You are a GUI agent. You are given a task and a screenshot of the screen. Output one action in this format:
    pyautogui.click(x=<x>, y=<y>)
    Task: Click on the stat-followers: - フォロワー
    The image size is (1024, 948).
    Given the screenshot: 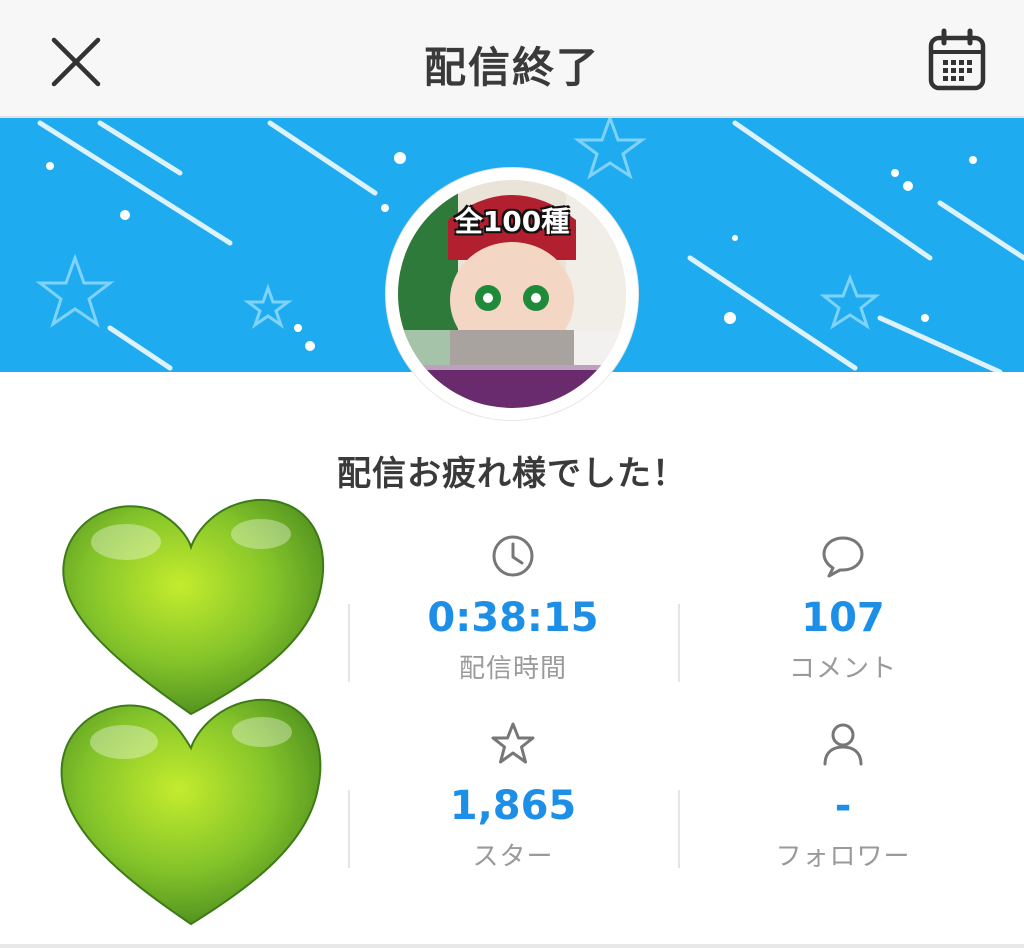 What is the action you would take?
    pyautogui.click(x=843, y=796)
    